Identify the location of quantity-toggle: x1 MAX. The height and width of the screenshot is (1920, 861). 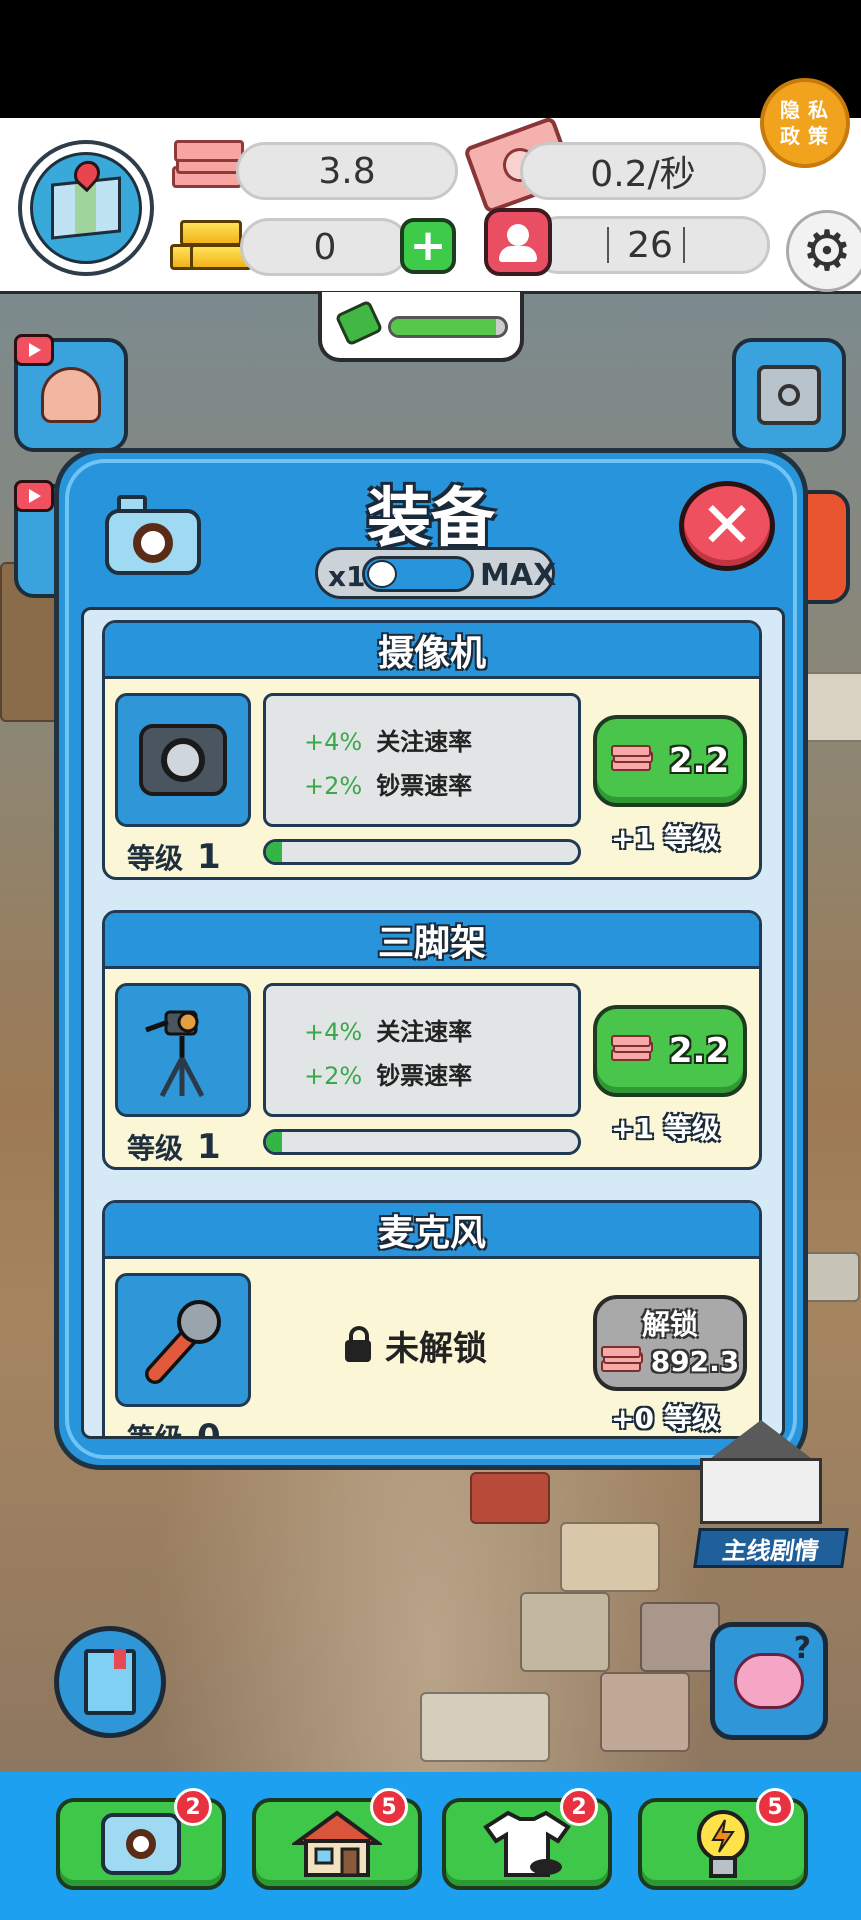
(436, 573).